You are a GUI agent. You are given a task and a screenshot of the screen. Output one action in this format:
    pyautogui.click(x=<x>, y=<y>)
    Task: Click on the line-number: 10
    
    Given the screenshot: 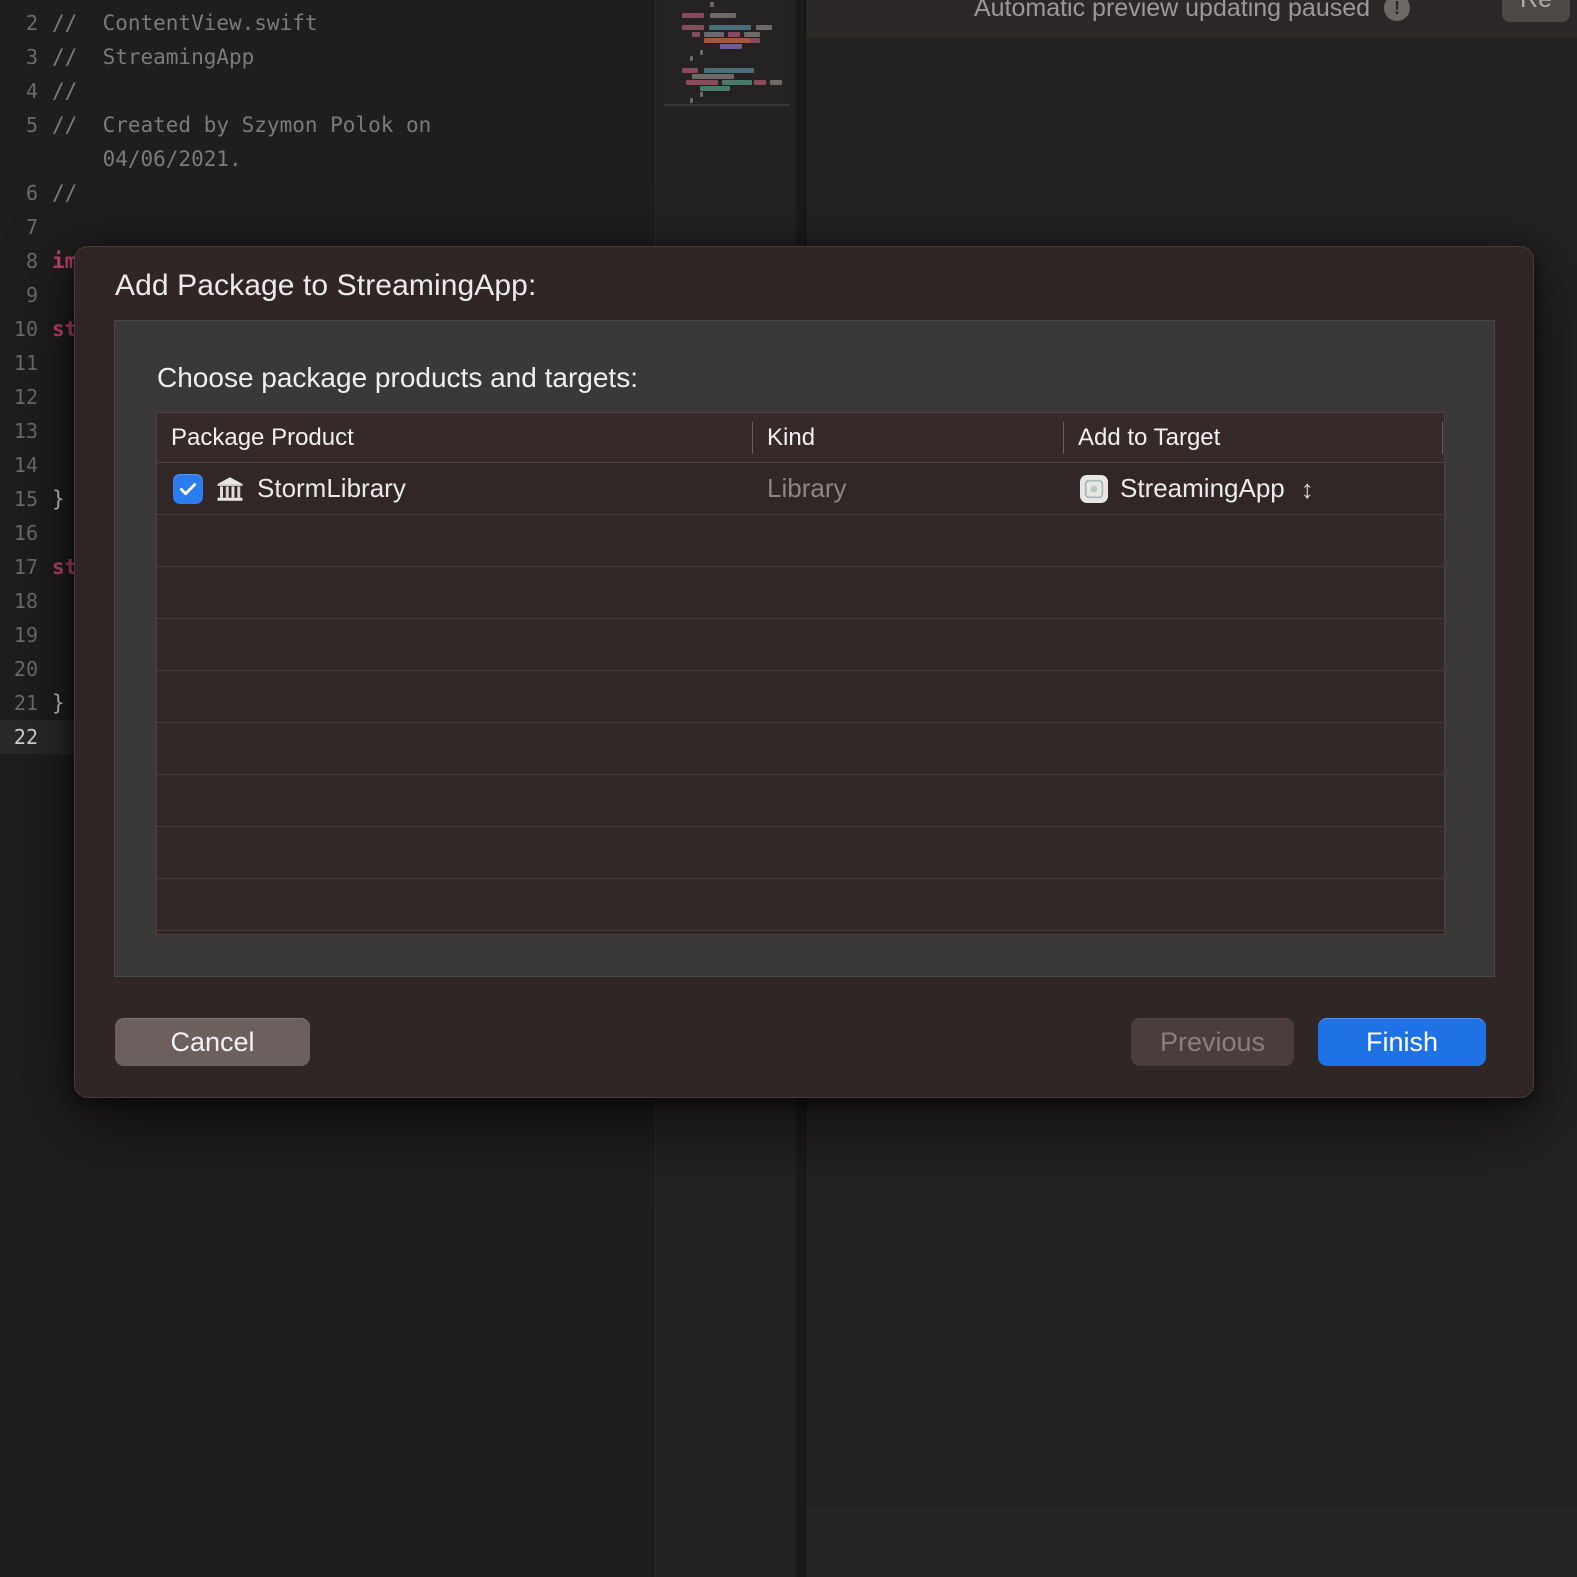 What is the action you would take?
    pyautogui.click(x=25, y=329)
    